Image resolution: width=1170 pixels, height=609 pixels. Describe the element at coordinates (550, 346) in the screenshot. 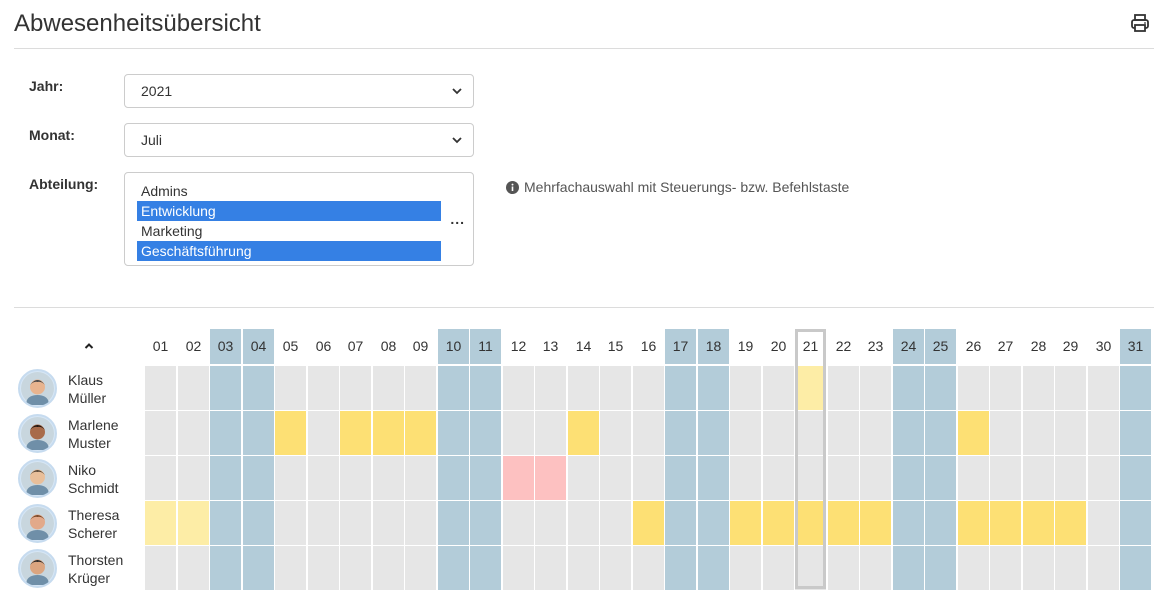

I see `day-header: 13` at that location.